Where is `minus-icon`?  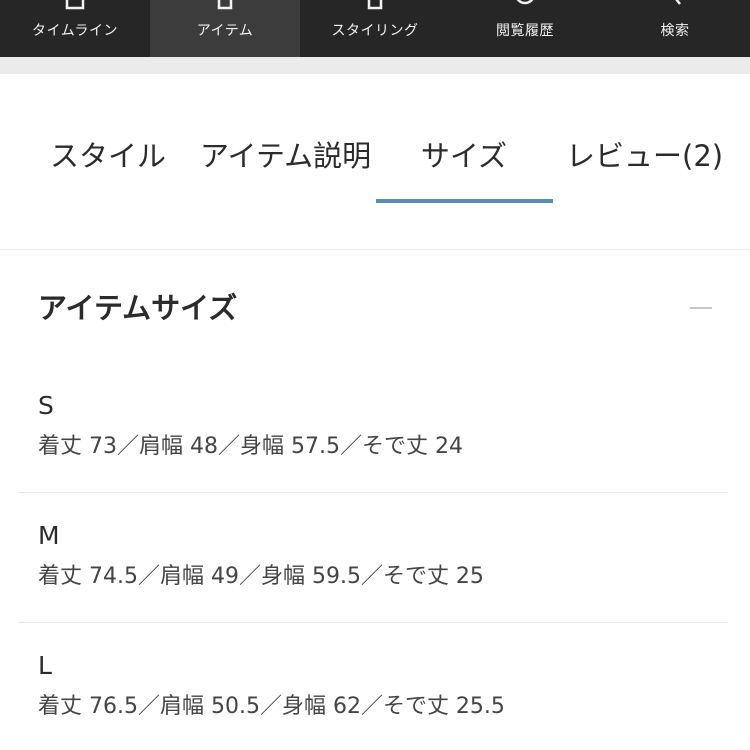
minus-icon is located at coordinates (701, 308).